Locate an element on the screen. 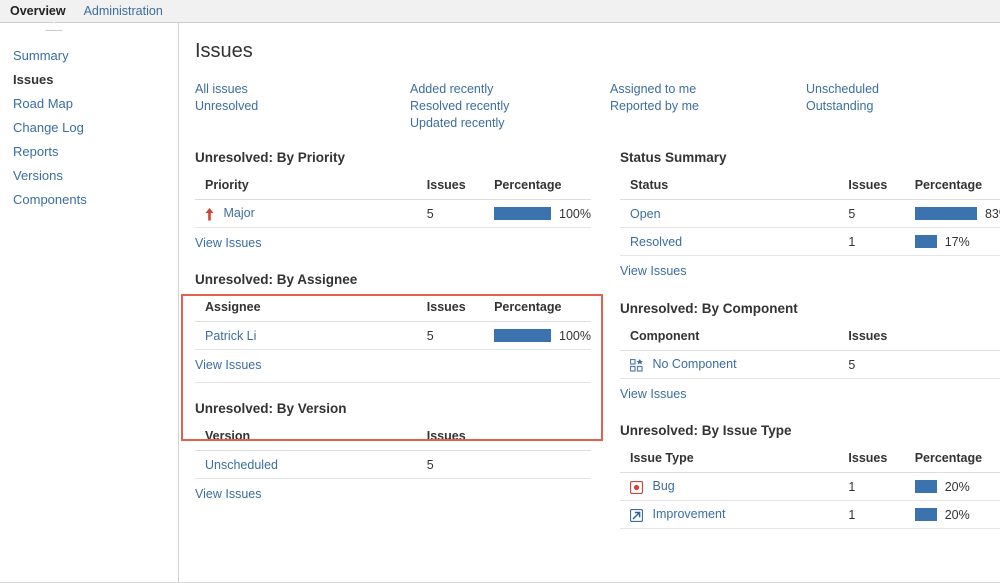  table-row: Improvement 1 20% is located at coordinates (810, 514).